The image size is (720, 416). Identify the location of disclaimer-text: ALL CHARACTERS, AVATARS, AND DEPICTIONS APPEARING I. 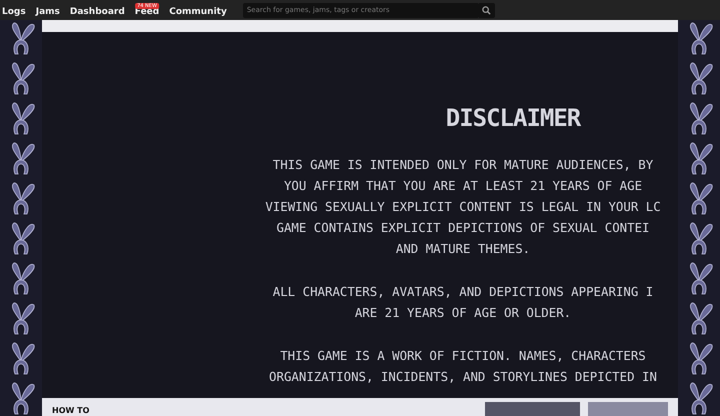
(463, 292).